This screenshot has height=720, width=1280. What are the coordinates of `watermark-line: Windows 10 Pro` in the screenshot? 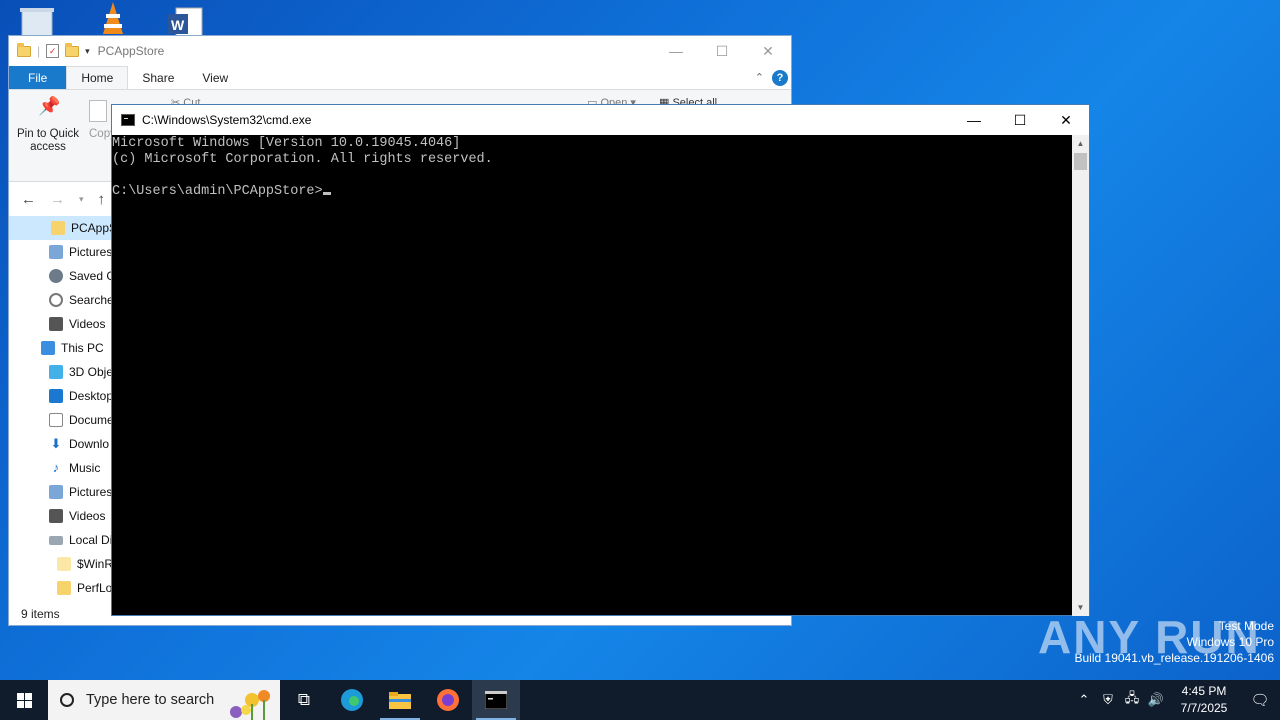 It's located at (1230, 642).